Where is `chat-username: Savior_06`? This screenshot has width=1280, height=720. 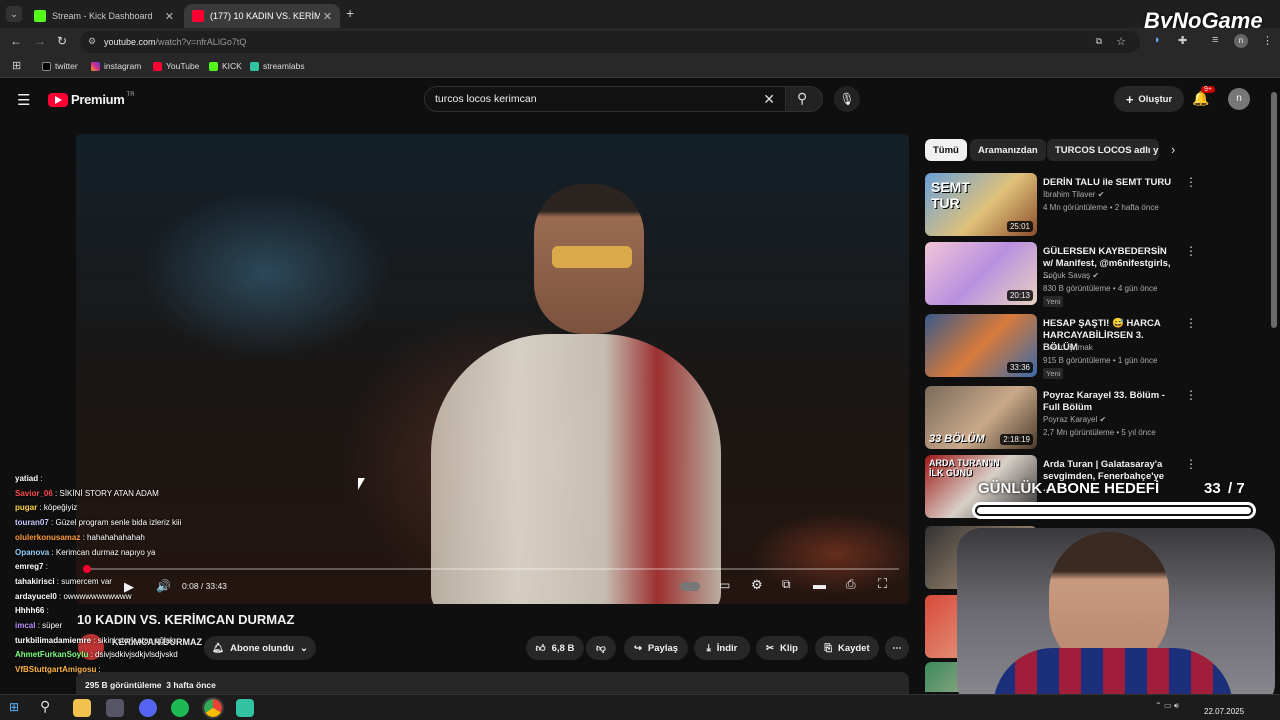
chat-username: Savior_06 is located at coordinates (34, 493).